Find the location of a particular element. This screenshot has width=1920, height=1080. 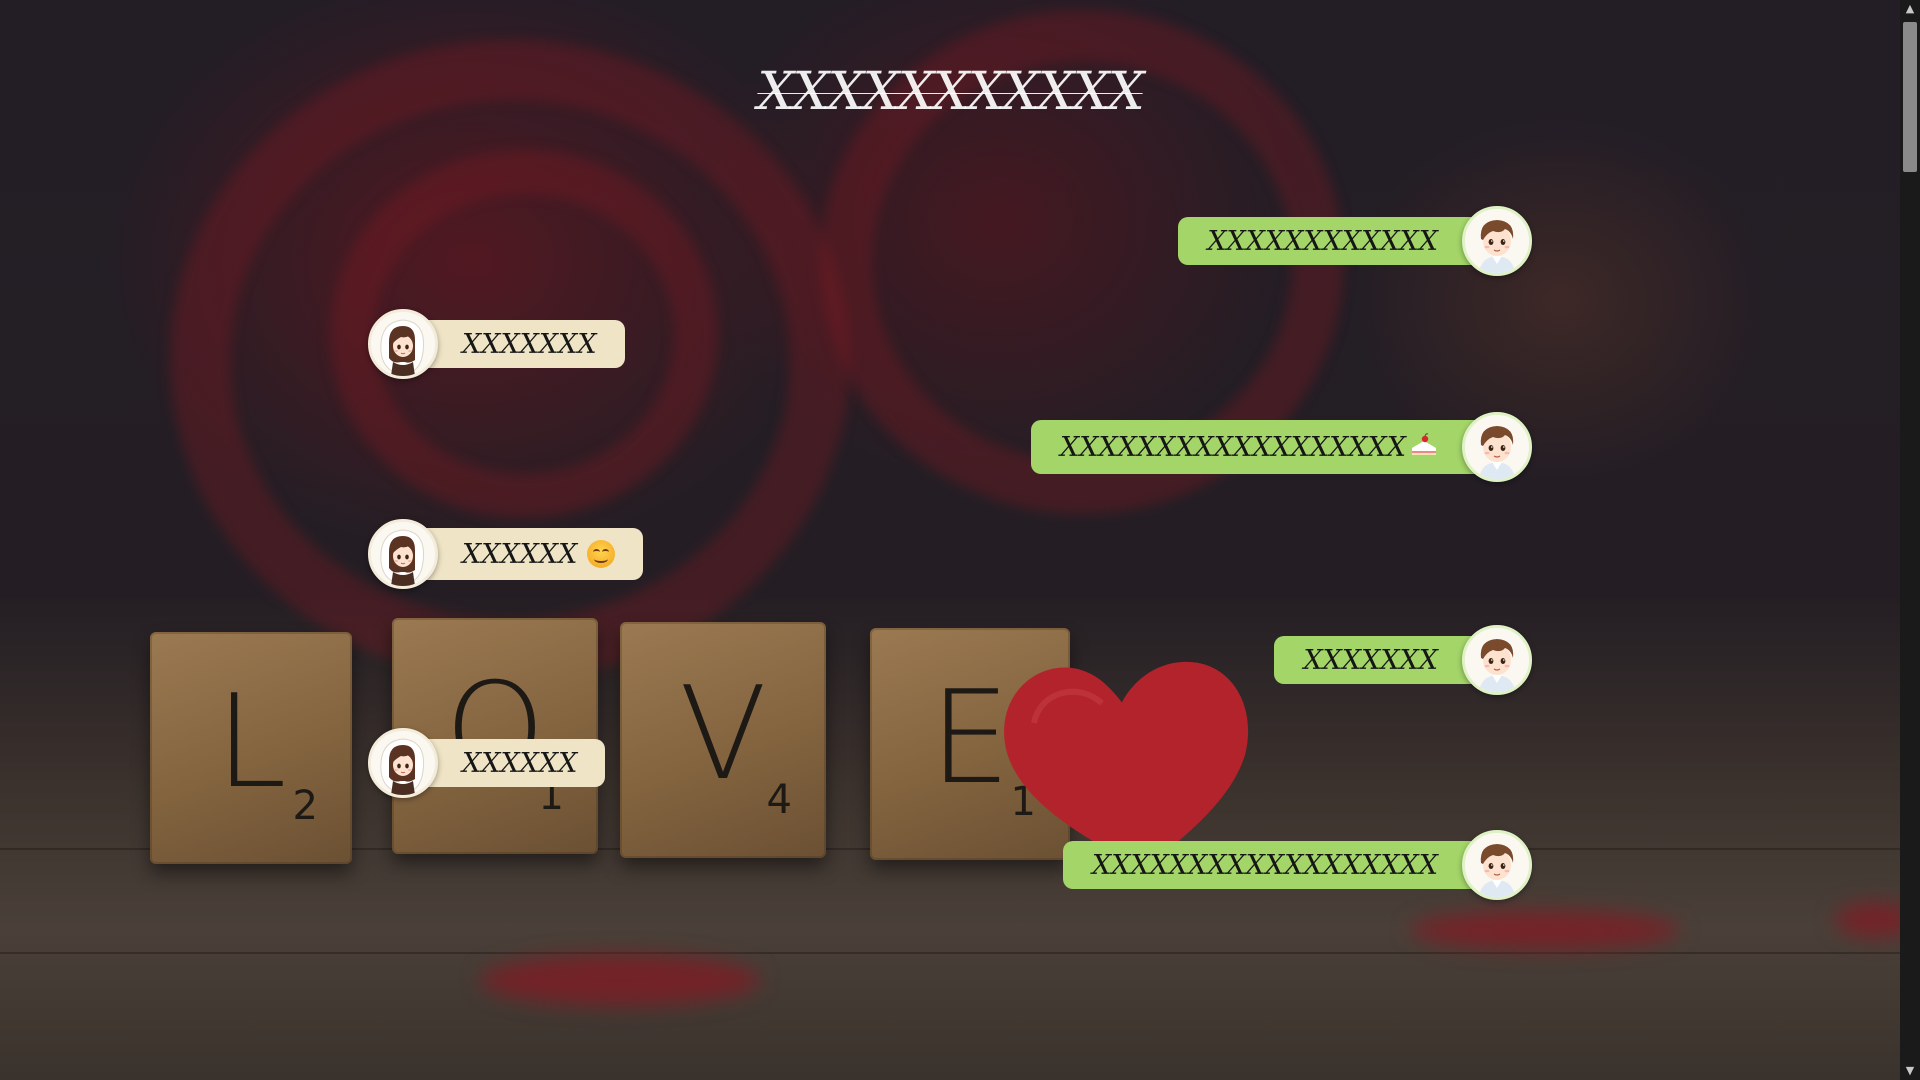

message-sent: XXXXXXXXXXXX is located at coordinates (1355, 241).